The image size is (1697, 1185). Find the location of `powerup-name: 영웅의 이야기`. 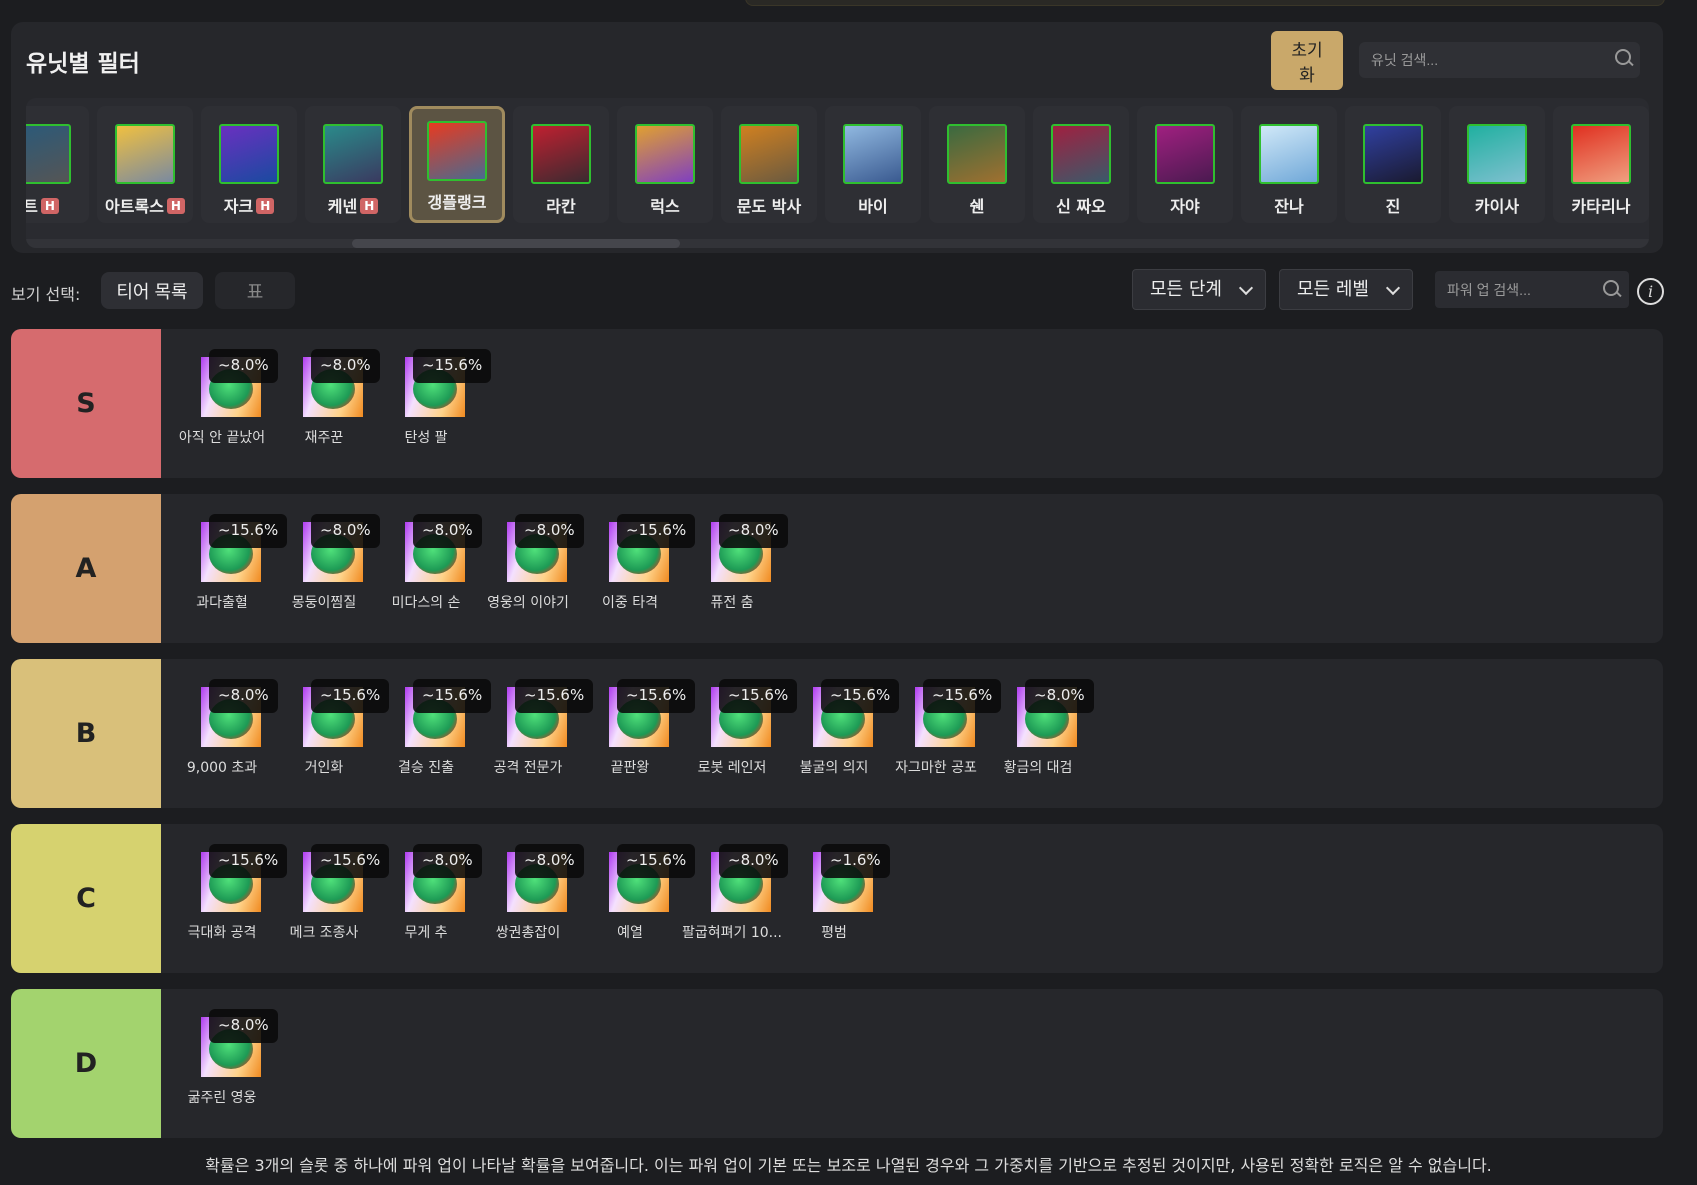

powerup-name: 영웅의 이야기 is located at coordinates (528, 603).